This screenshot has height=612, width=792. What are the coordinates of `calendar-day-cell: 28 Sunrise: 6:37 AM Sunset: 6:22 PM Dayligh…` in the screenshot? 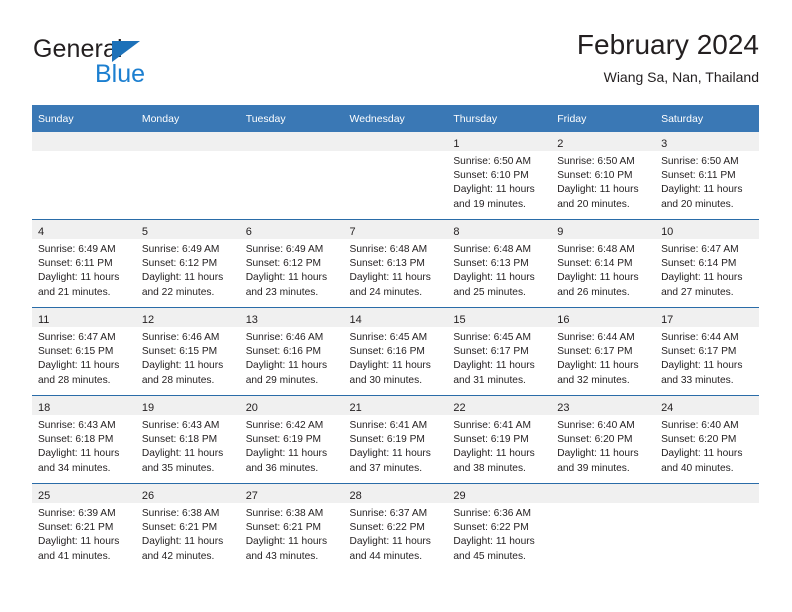 It's located at (395, 527).